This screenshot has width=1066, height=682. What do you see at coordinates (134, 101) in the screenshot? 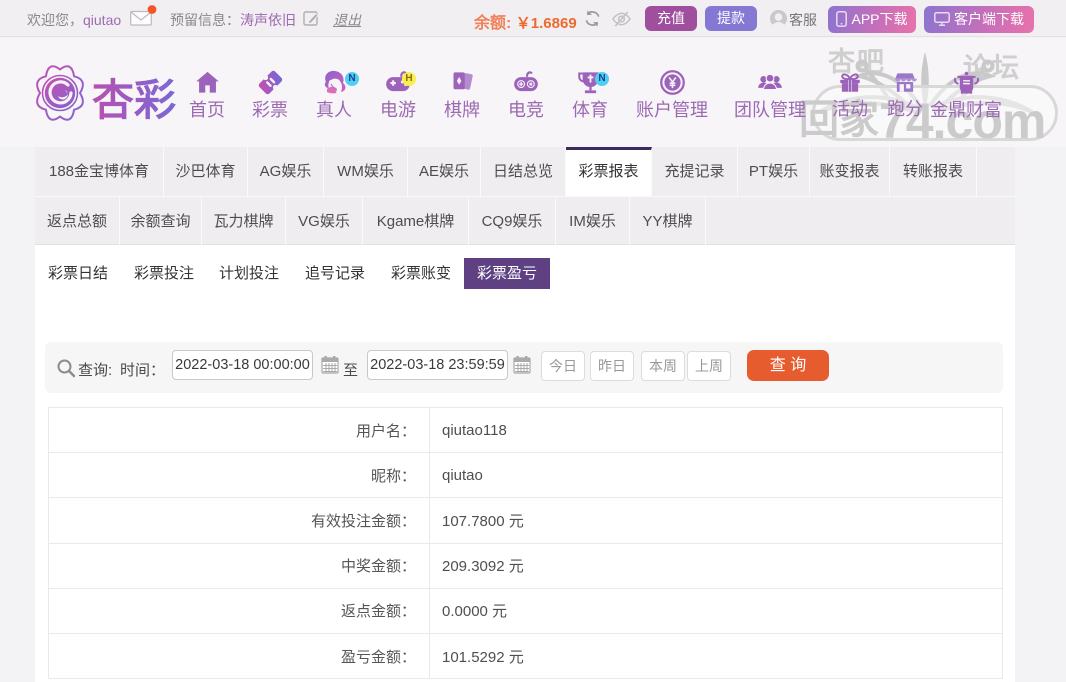
I see `svg-text: 杏彩` at bounding box center [134, 101].